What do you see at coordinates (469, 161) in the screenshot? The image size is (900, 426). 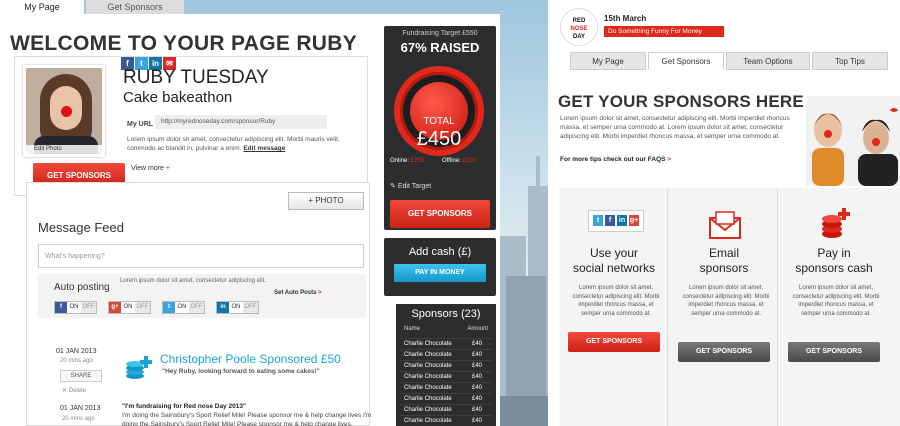 I see `offline-value: £200` at bounding box center [469, 161].